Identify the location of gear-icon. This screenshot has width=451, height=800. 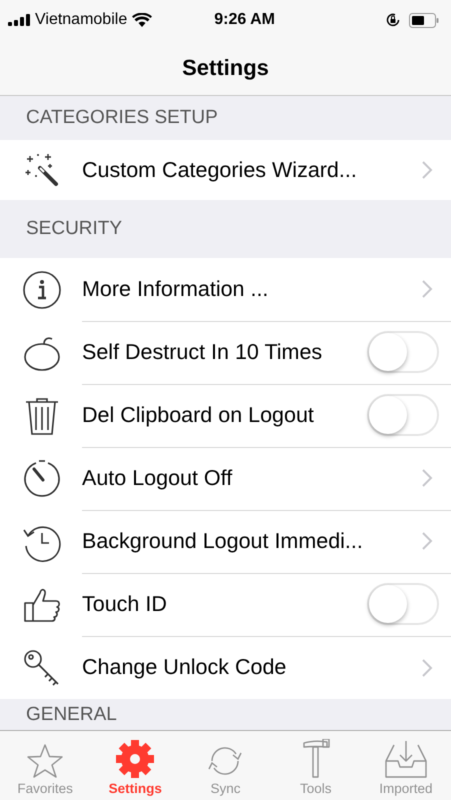
(135, 759).